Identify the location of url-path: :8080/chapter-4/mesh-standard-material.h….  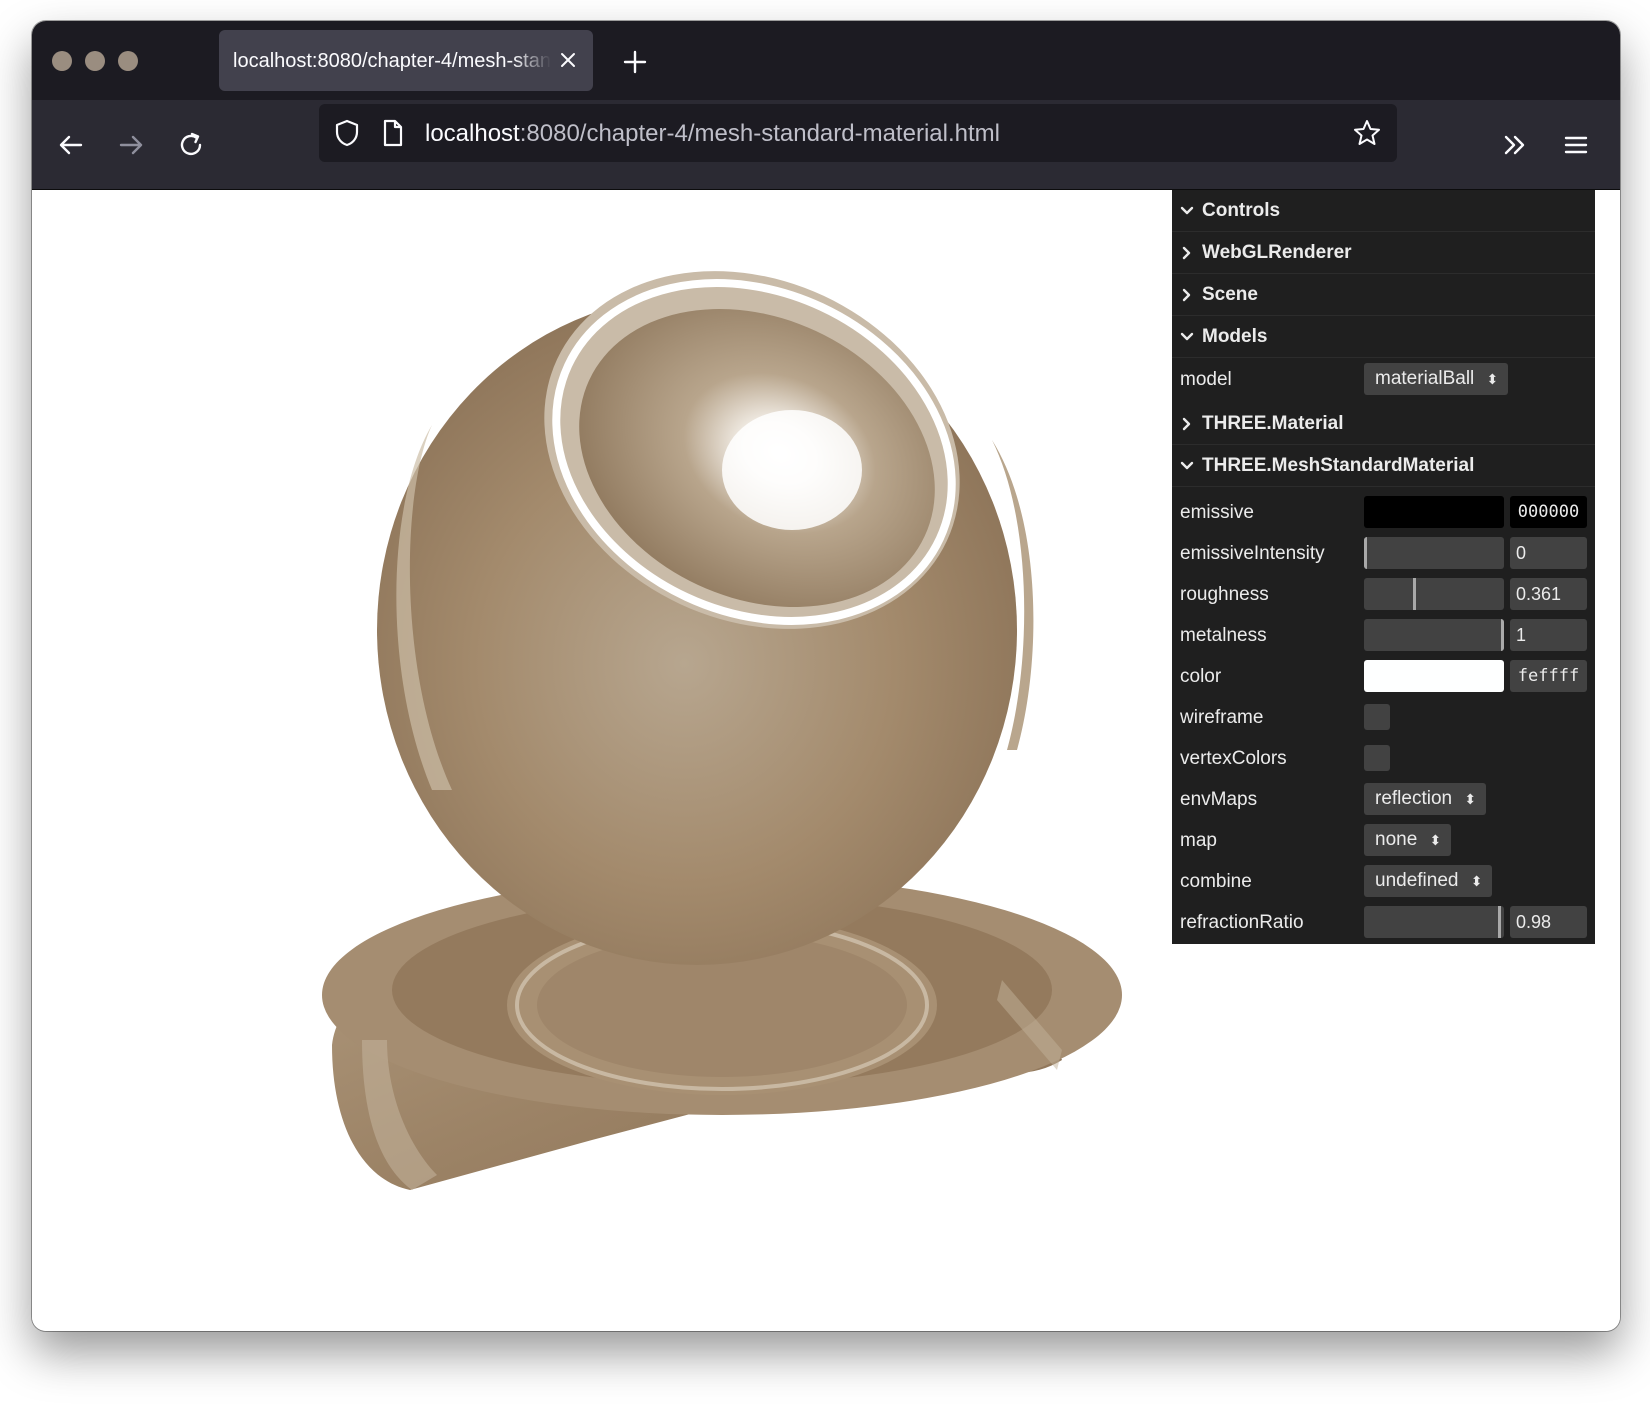
(759, 133).